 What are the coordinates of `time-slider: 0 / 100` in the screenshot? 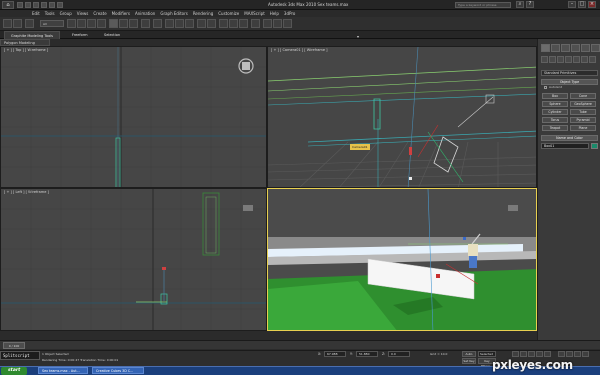 It's located at (14, 345).